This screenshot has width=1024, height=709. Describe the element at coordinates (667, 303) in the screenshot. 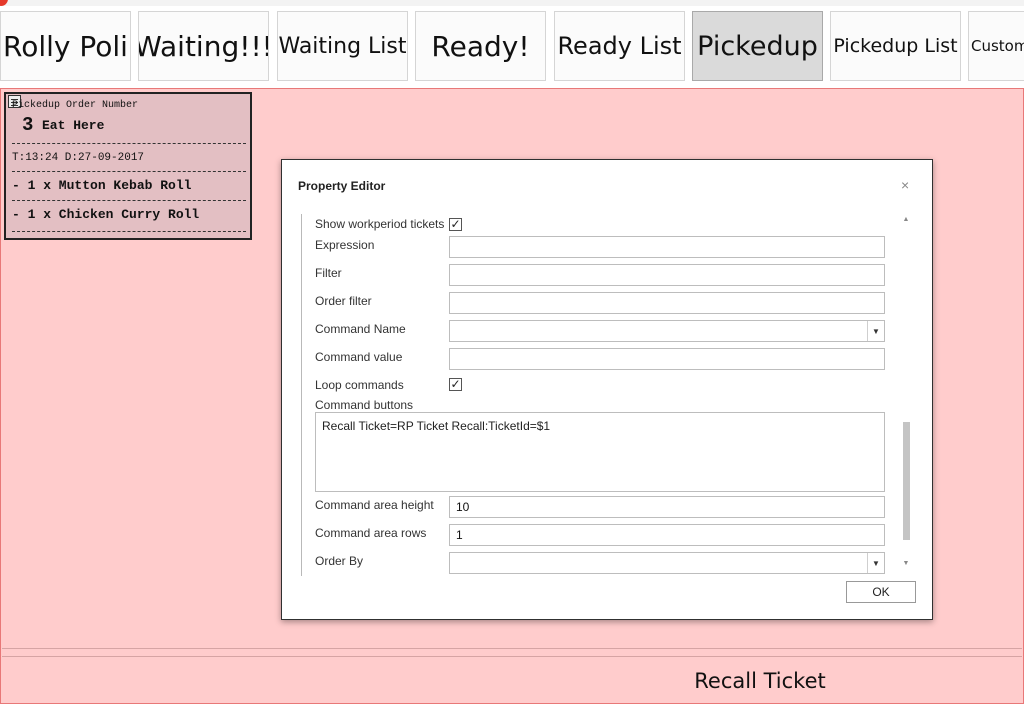

I see `order-filter-field` at that location.